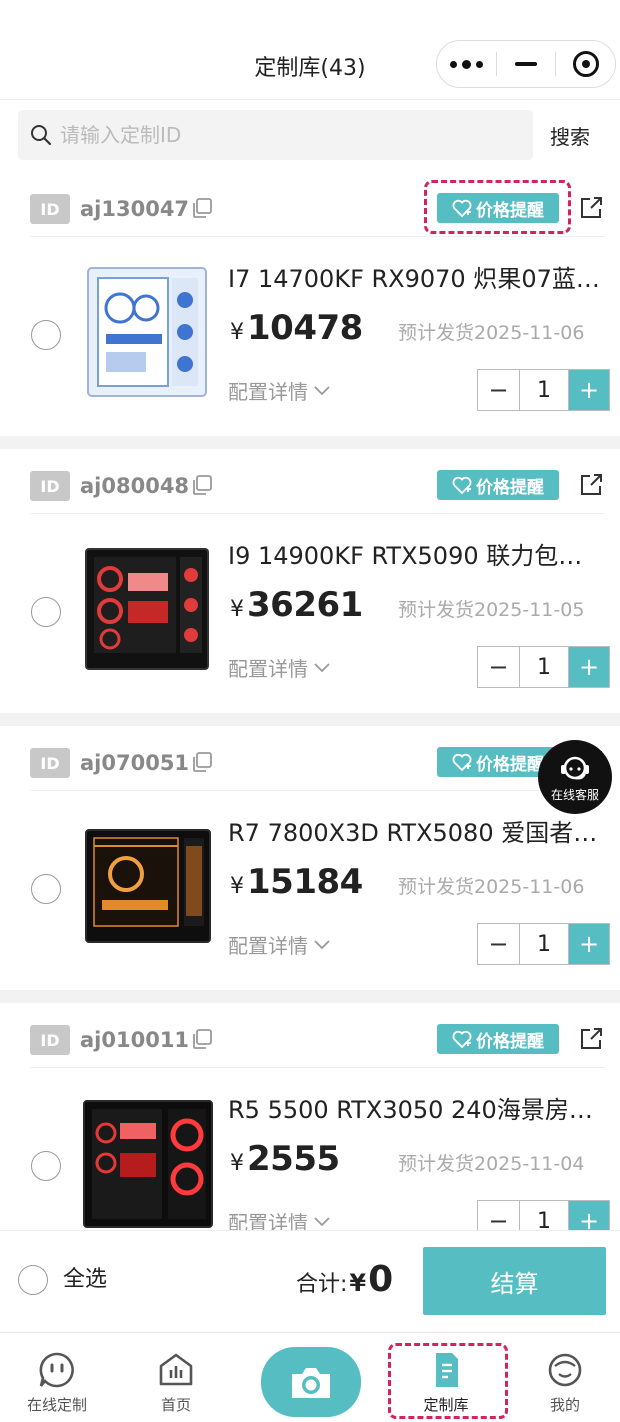 Image resolution: width=620 pixels, height=1422 pixels. What do you see at coordinates (33, 1280) in the screenshot?
I see `select-all-radio` at bounding box center [33, 1280].